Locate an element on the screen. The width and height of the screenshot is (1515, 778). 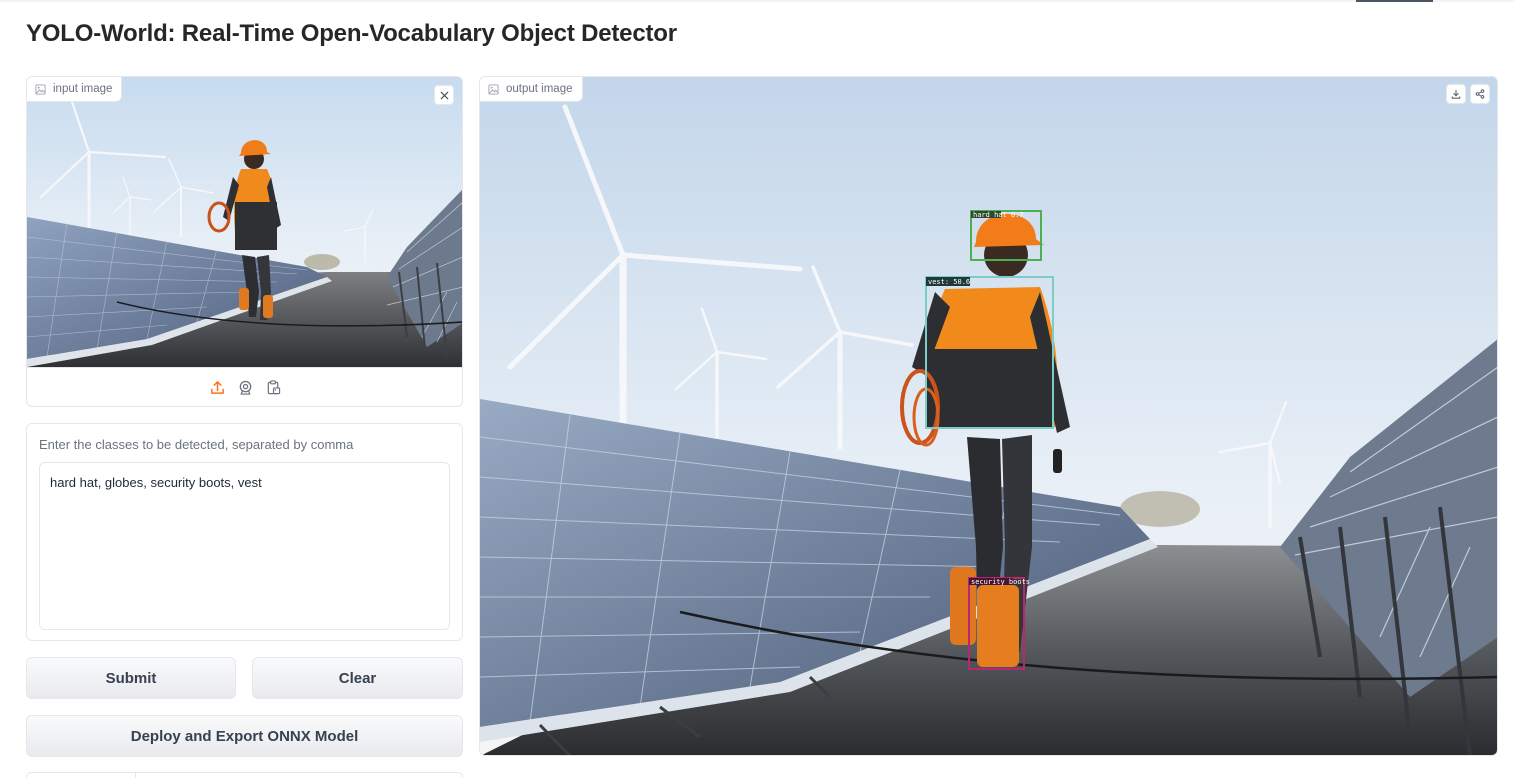
share-button is located at coordinates (1480, 94).